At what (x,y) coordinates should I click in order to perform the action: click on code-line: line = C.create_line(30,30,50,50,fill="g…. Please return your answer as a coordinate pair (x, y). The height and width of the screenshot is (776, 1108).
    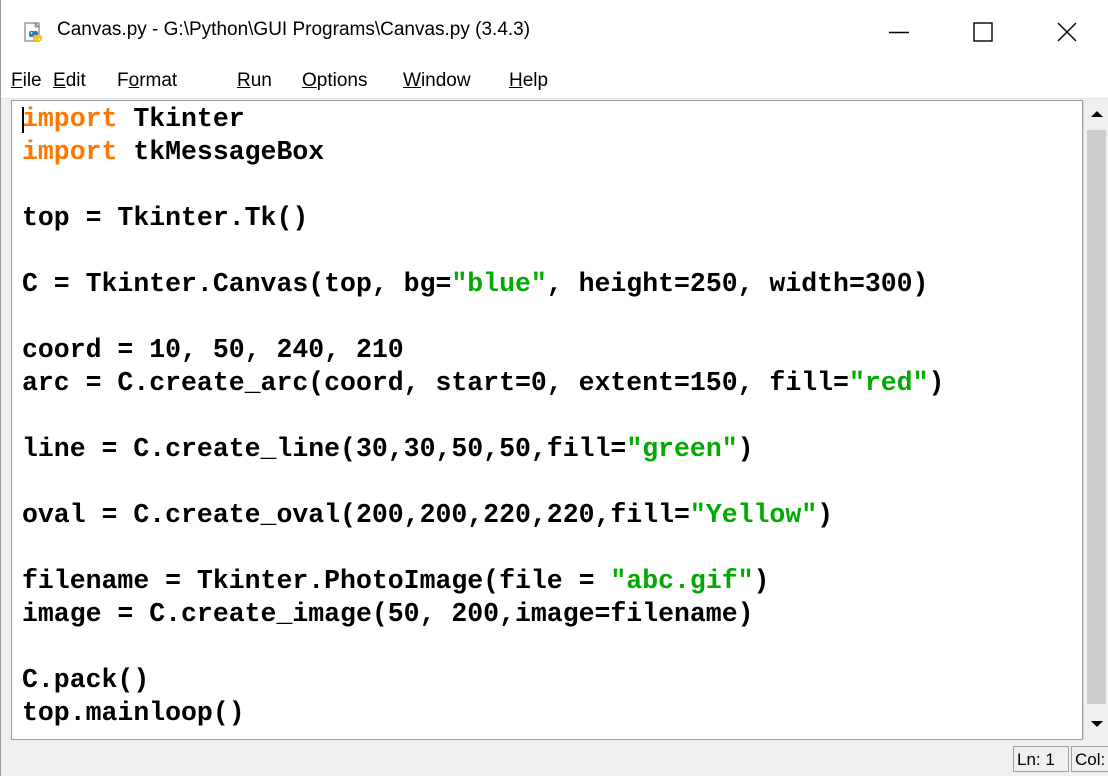
    Looking at the image, I should click on (483, 449).